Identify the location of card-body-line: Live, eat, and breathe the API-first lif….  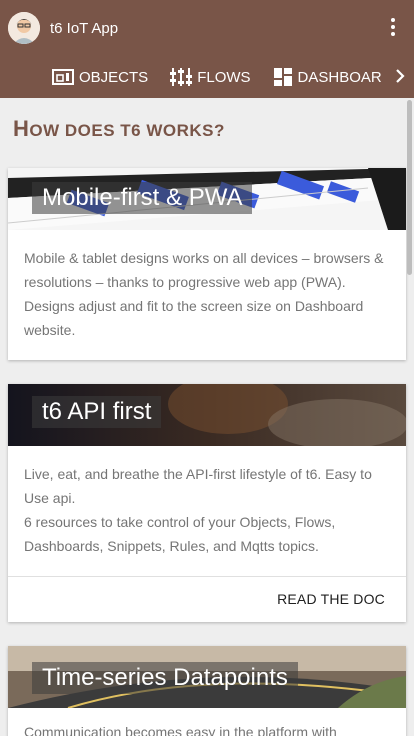
(198, 486).